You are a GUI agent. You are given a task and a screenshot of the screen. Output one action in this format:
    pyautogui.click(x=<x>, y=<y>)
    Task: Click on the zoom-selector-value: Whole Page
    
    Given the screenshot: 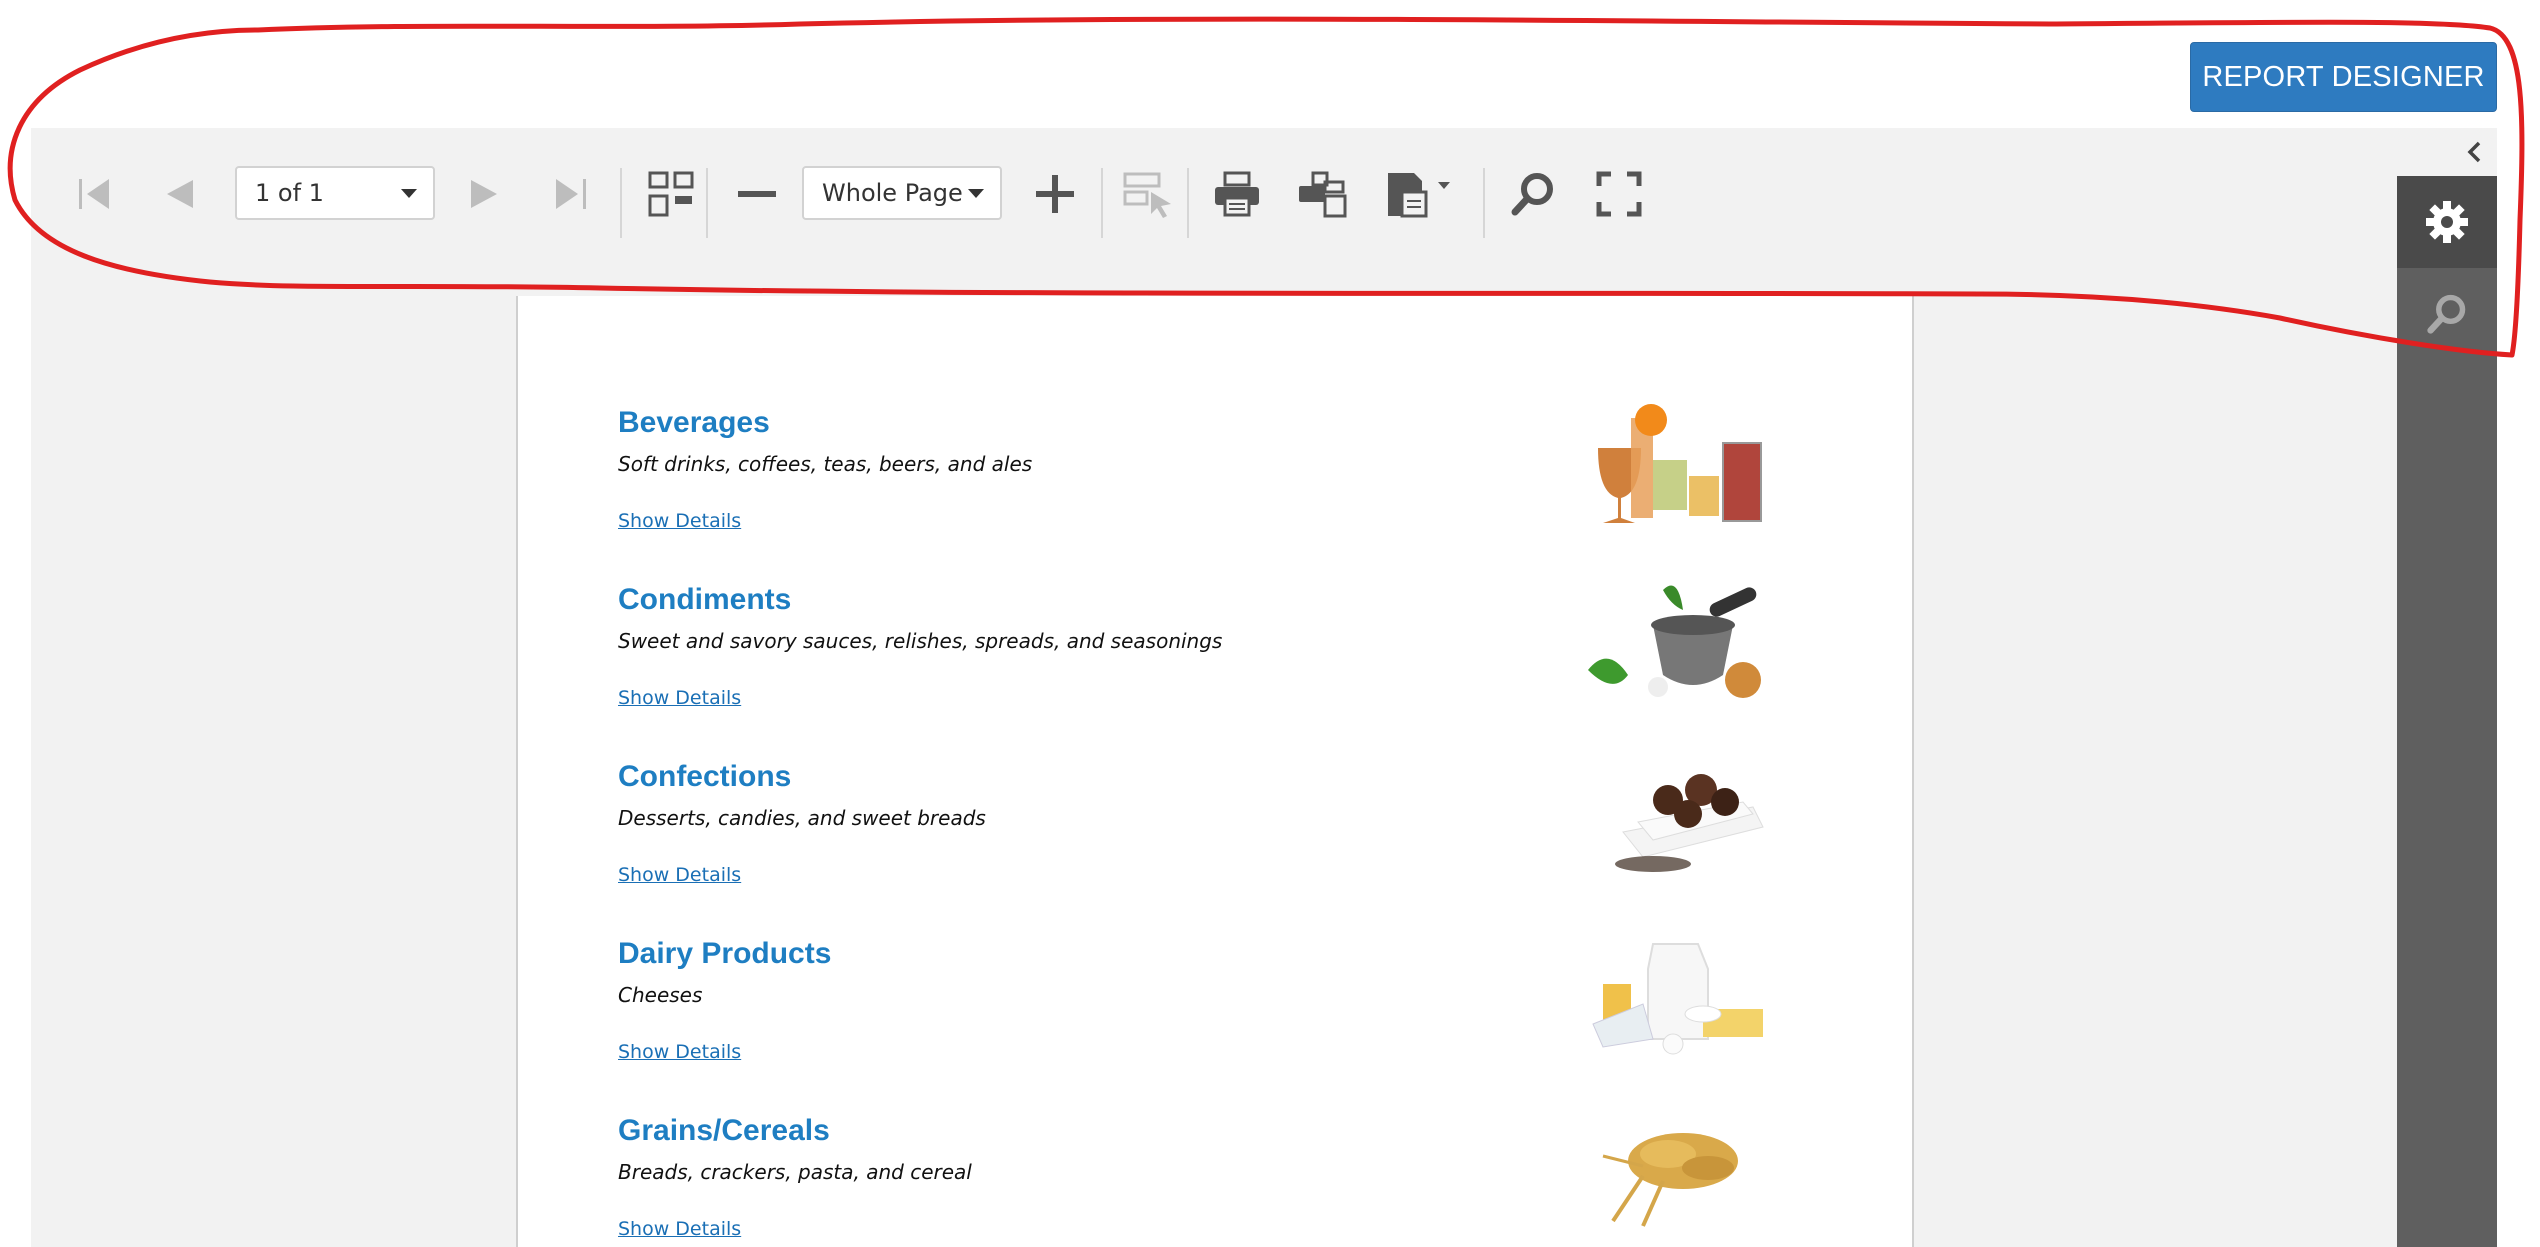 What is the action you would take?
    pyautogui.click(x=892, y=193)
    